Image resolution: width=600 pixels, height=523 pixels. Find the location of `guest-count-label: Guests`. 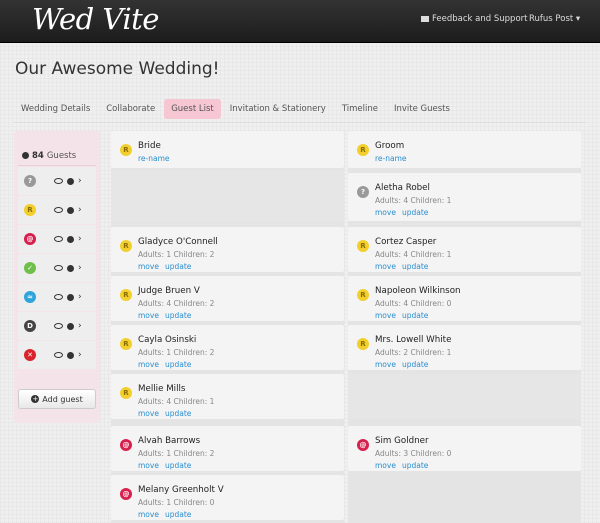

guest-count-label: Guests is located at coordinates (61, 155).